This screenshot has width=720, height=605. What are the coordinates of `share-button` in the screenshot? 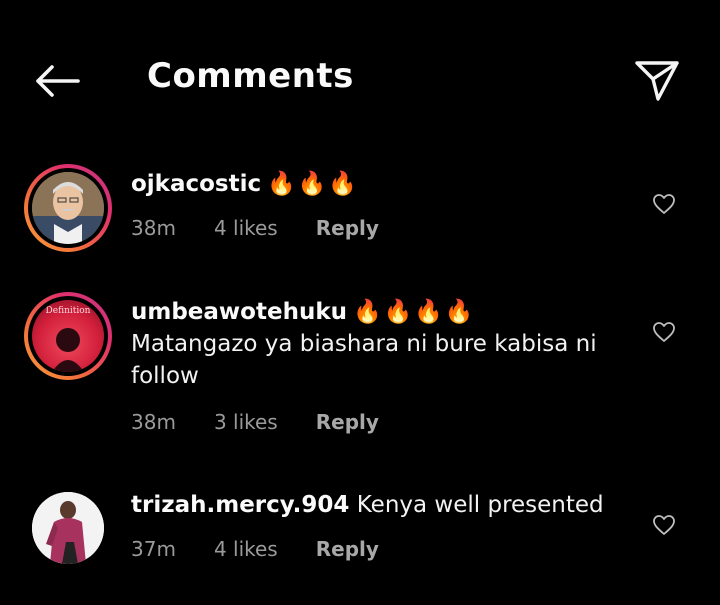 It's located at (657, 81).